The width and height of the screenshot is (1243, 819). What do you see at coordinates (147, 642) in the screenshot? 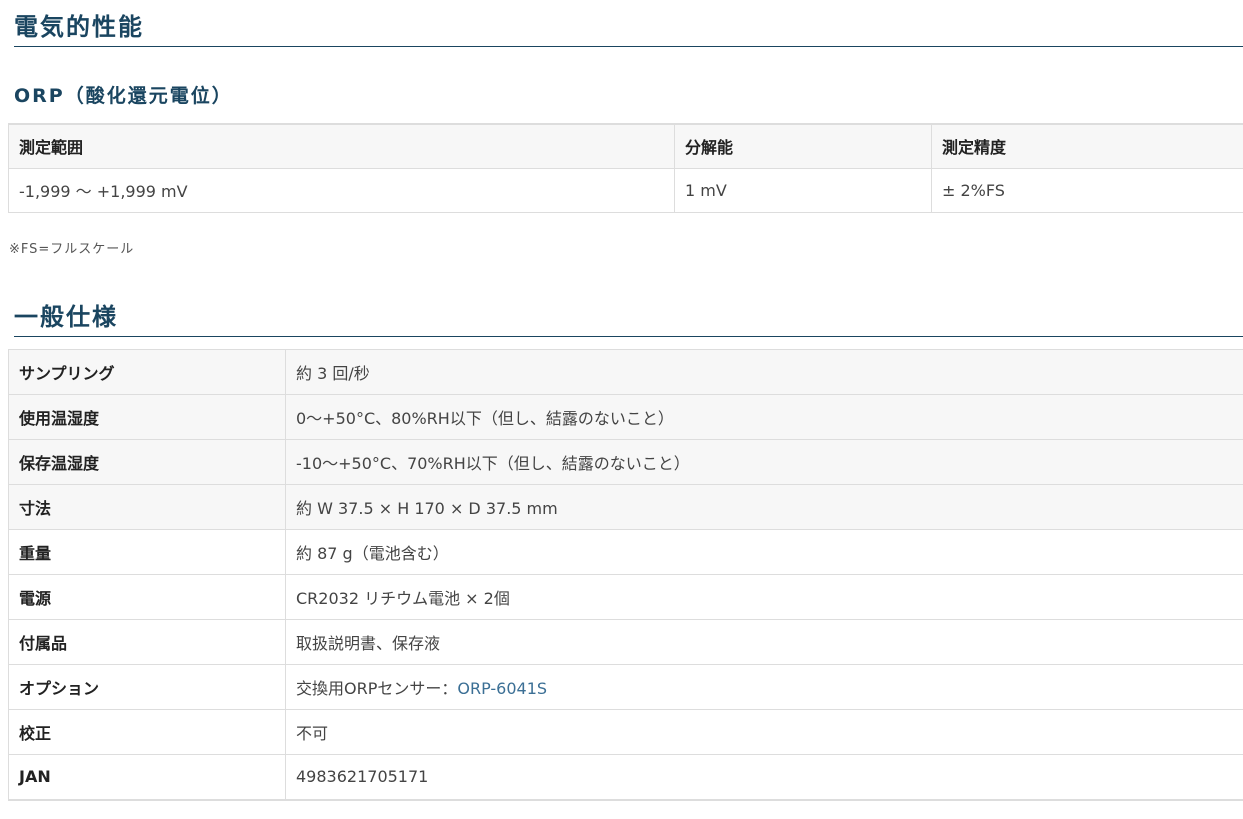
I see `spec-label: 付属品` at bounding box center [147, 642].